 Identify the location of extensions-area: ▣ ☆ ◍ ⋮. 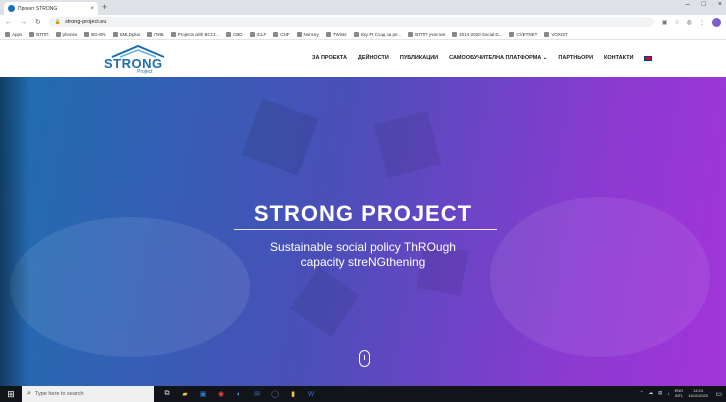
(691, 22).